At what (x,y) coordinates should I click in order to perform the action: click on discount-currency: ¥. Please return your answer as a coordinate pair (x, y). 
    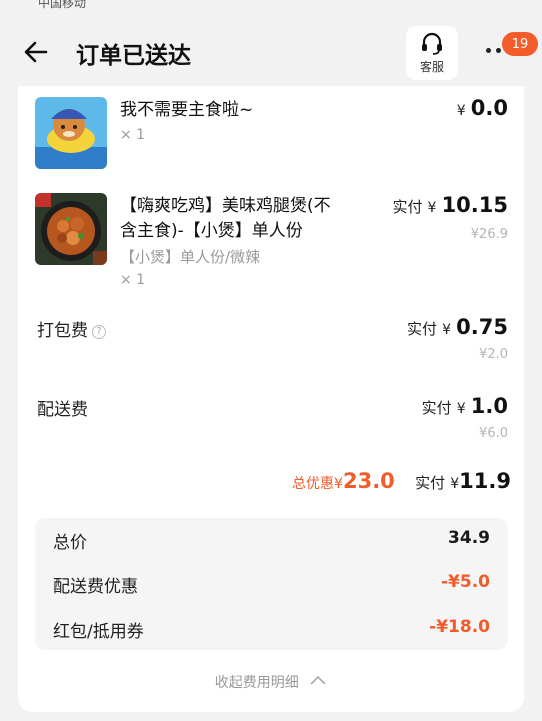
    Looking at the image, I should click on (338, 484).